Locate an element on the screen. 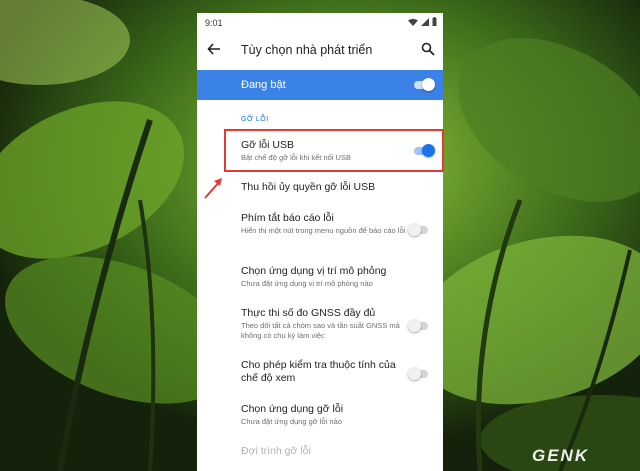  search-icon is located at coordinates (428, 49).